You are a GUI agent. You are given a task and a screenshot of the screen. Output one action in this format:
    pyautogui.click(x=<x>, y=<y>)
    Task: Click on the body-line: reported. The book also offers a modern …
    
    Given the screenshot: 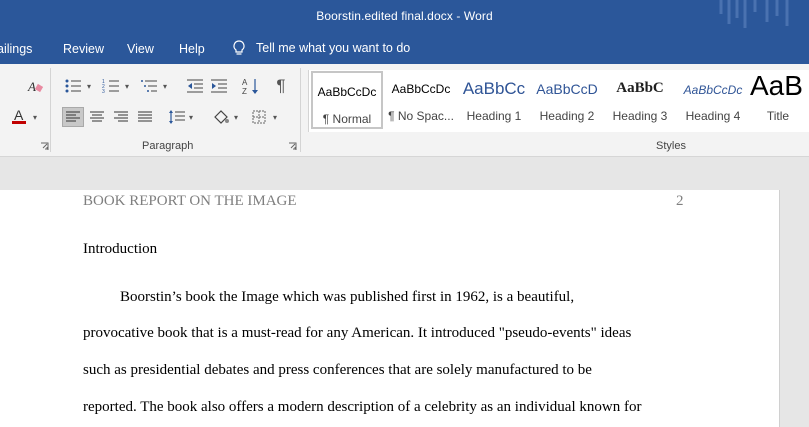 What is the action you would take?
    pyautogui.click(x=362, y=407)
    